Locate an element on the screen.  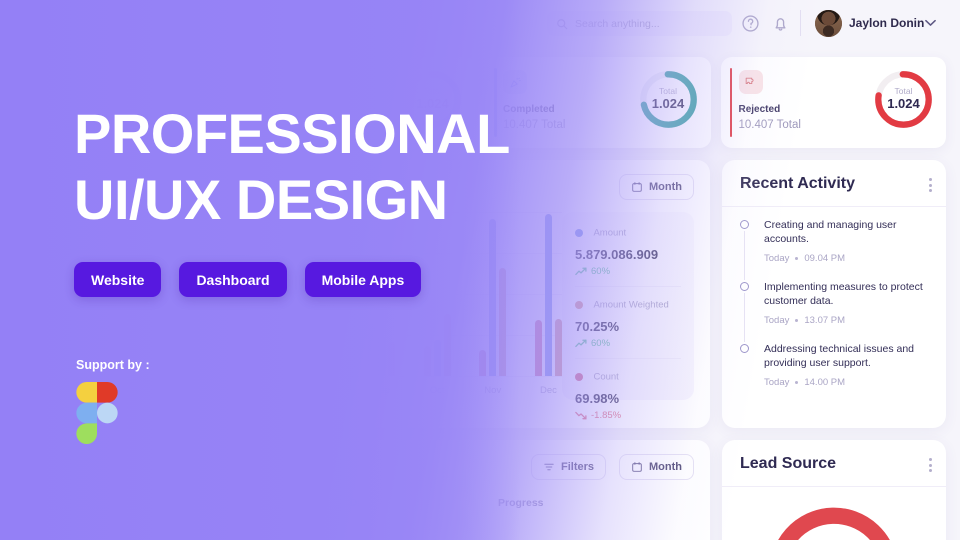
cta-dashboard: Dashboard is located at coordinates (233, 279).